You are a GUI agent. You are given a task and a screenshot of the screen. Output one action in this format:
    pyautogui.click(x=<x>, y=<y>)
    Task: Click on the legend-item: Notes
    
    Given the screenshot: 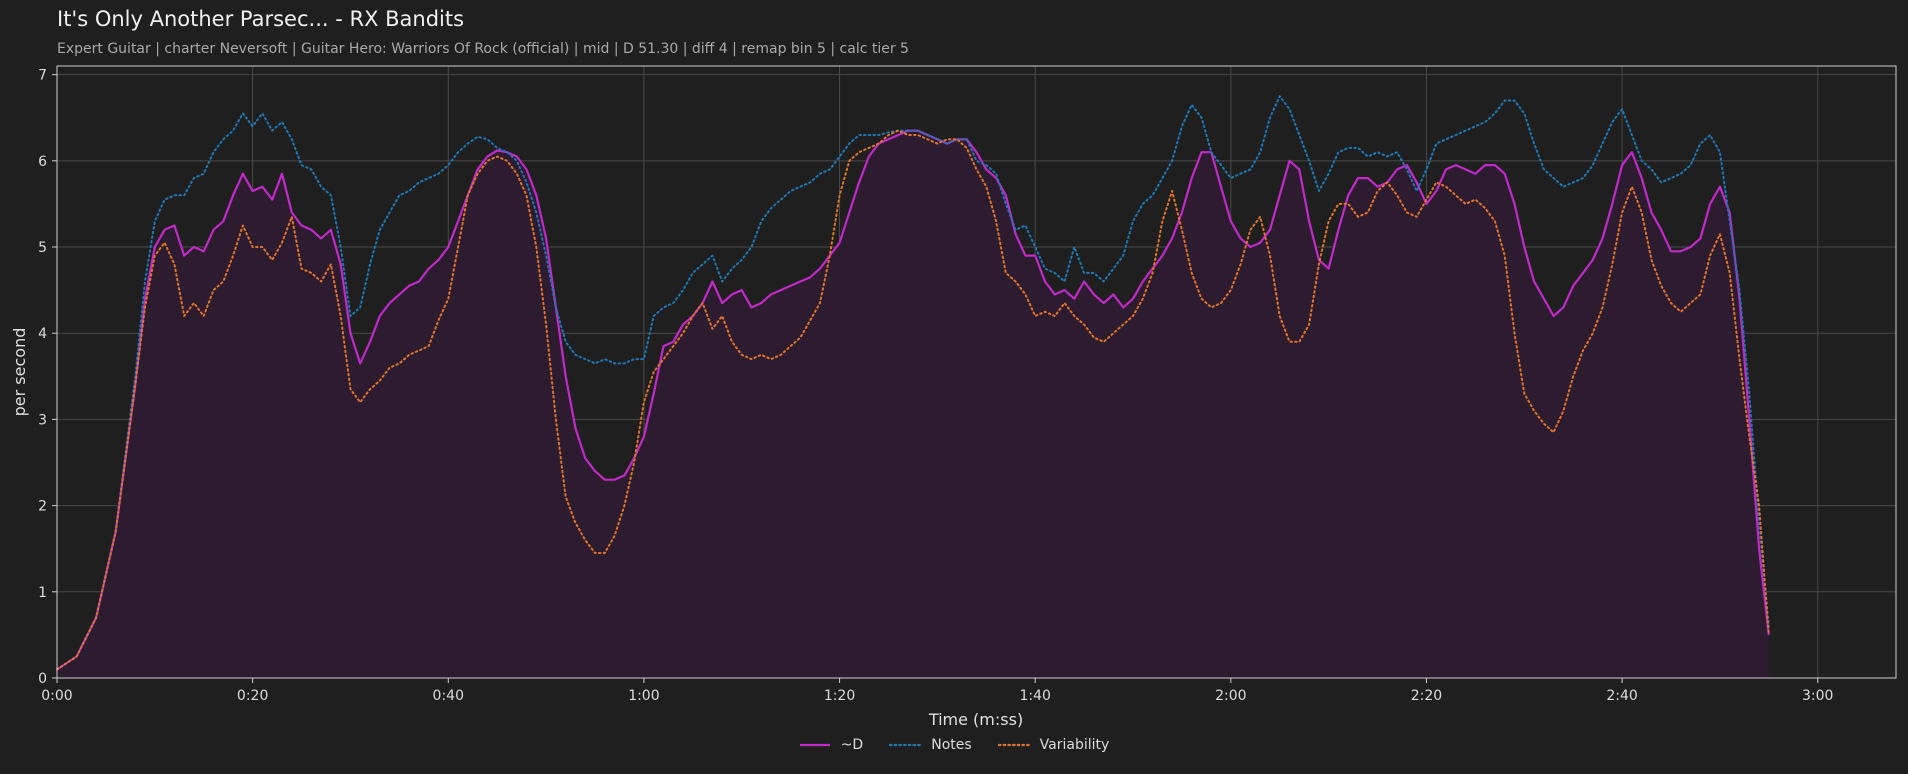 What is the action you would take?
    pyautogui.click(x=930, y=745)
    